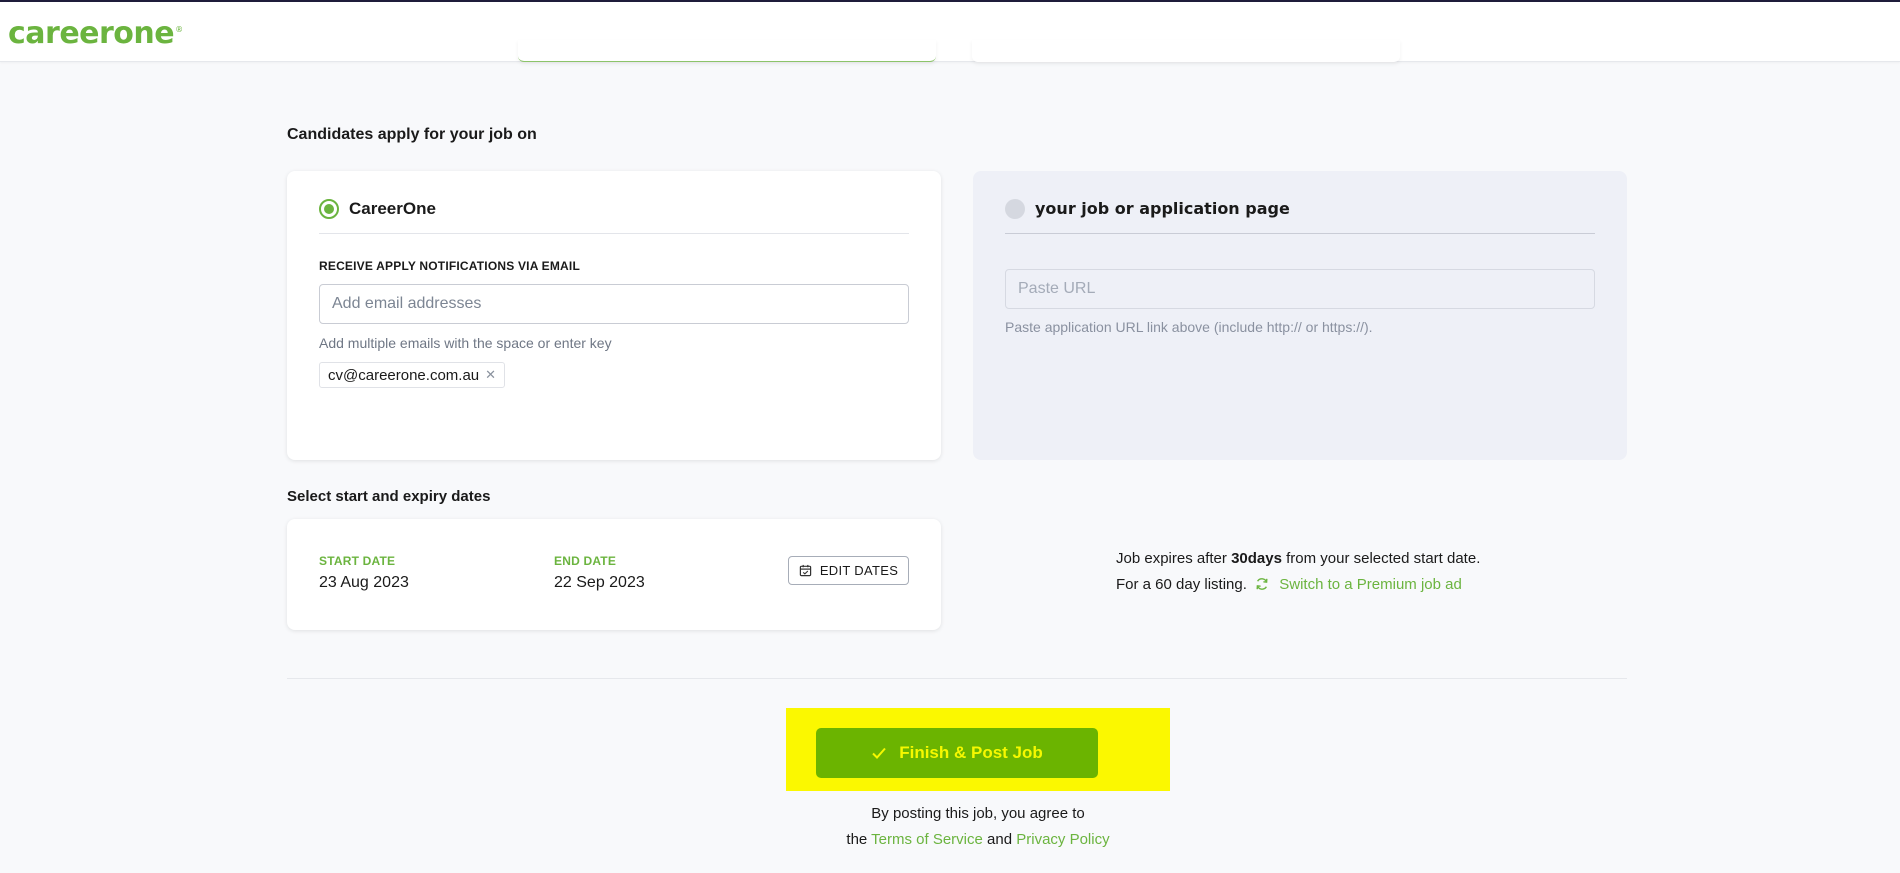  What do you see at coordinates (927, 839) in the screenshot?
I see `terms-of-service-link: Terms of Service` at bounding box center [927, 839].